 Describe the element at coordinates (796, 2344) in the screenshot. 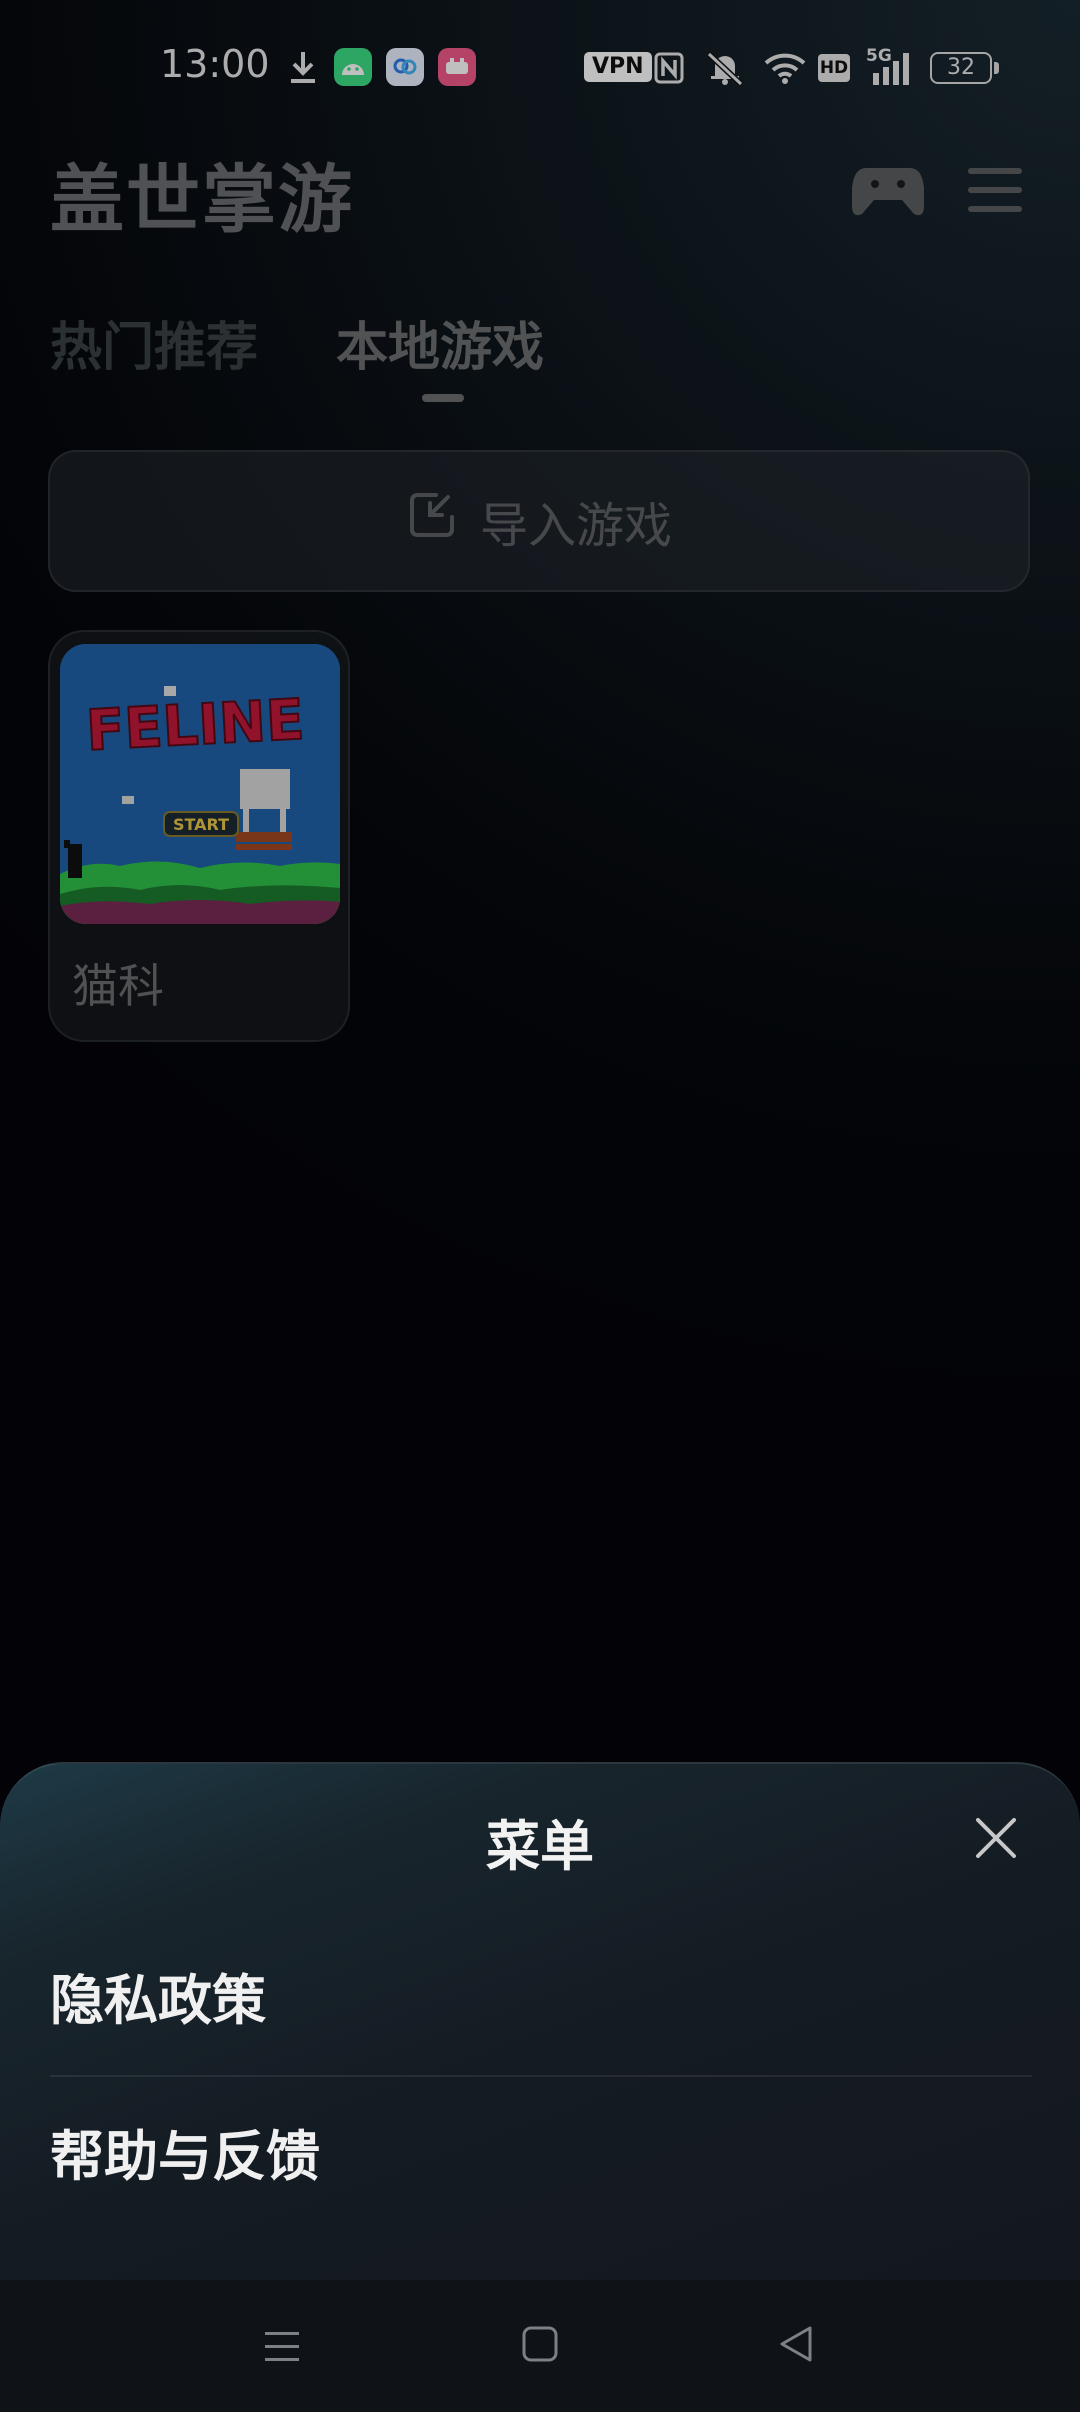

I see `back-icon` at that location.